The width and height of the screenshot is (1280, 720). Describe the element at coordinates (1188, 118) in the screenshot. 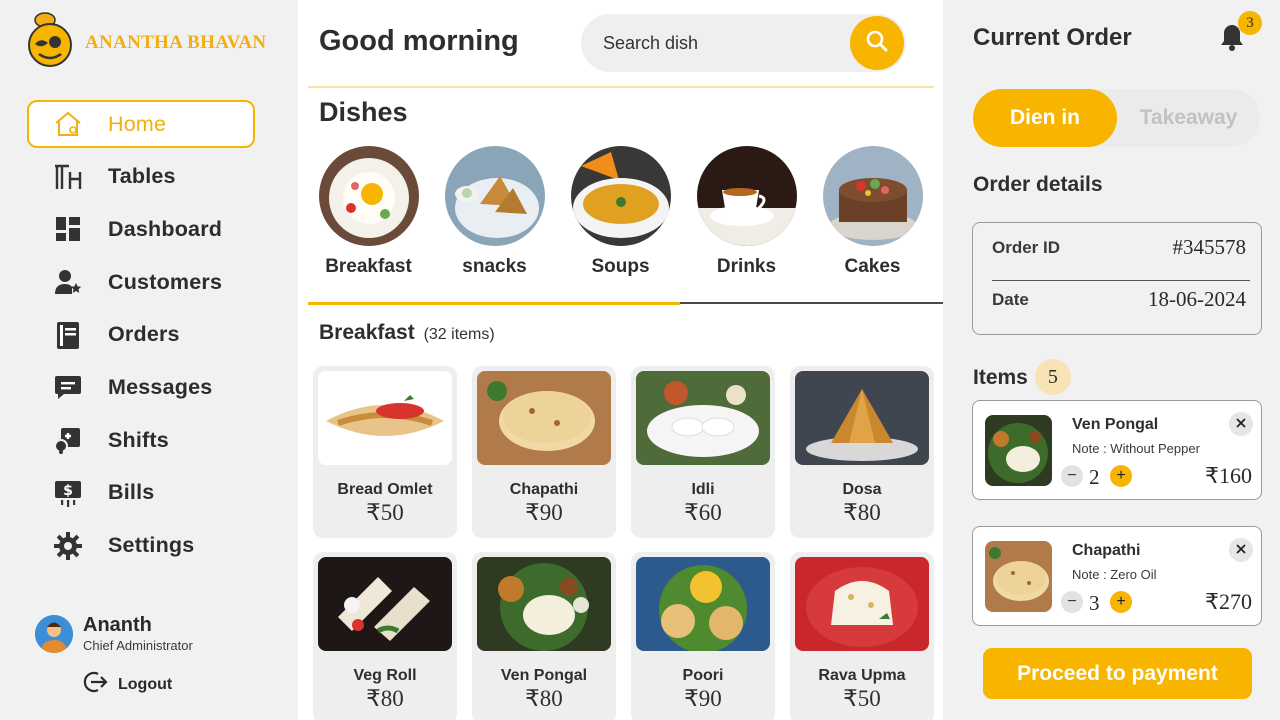

I see `takeaway-option: Takeaway` at that location.